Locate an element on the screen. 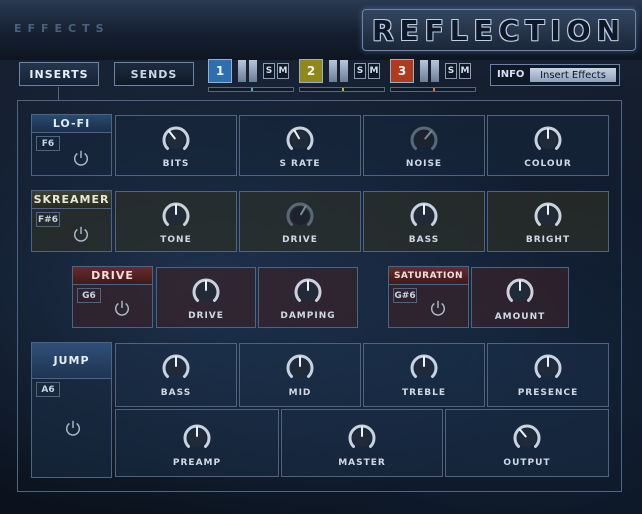 This screenshot has height=514, width=642. jump-key-label: A6 is located at coordinates (48, 389).